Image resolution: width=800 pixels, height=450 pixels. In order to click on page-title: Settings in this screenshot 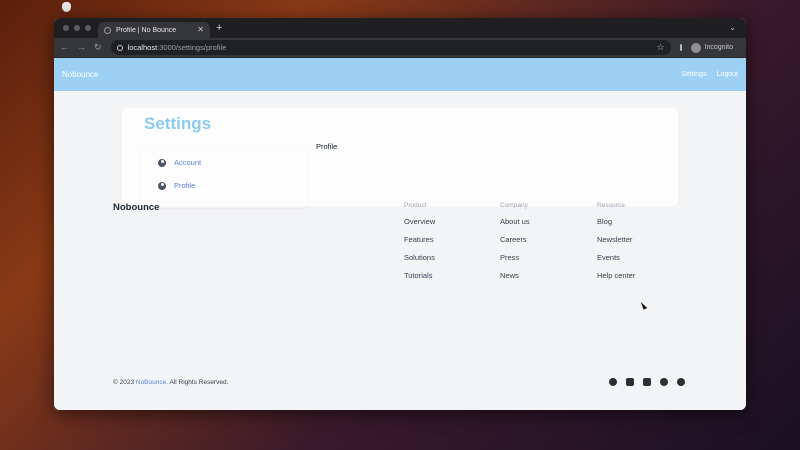, I will do `click(178, 123)`.